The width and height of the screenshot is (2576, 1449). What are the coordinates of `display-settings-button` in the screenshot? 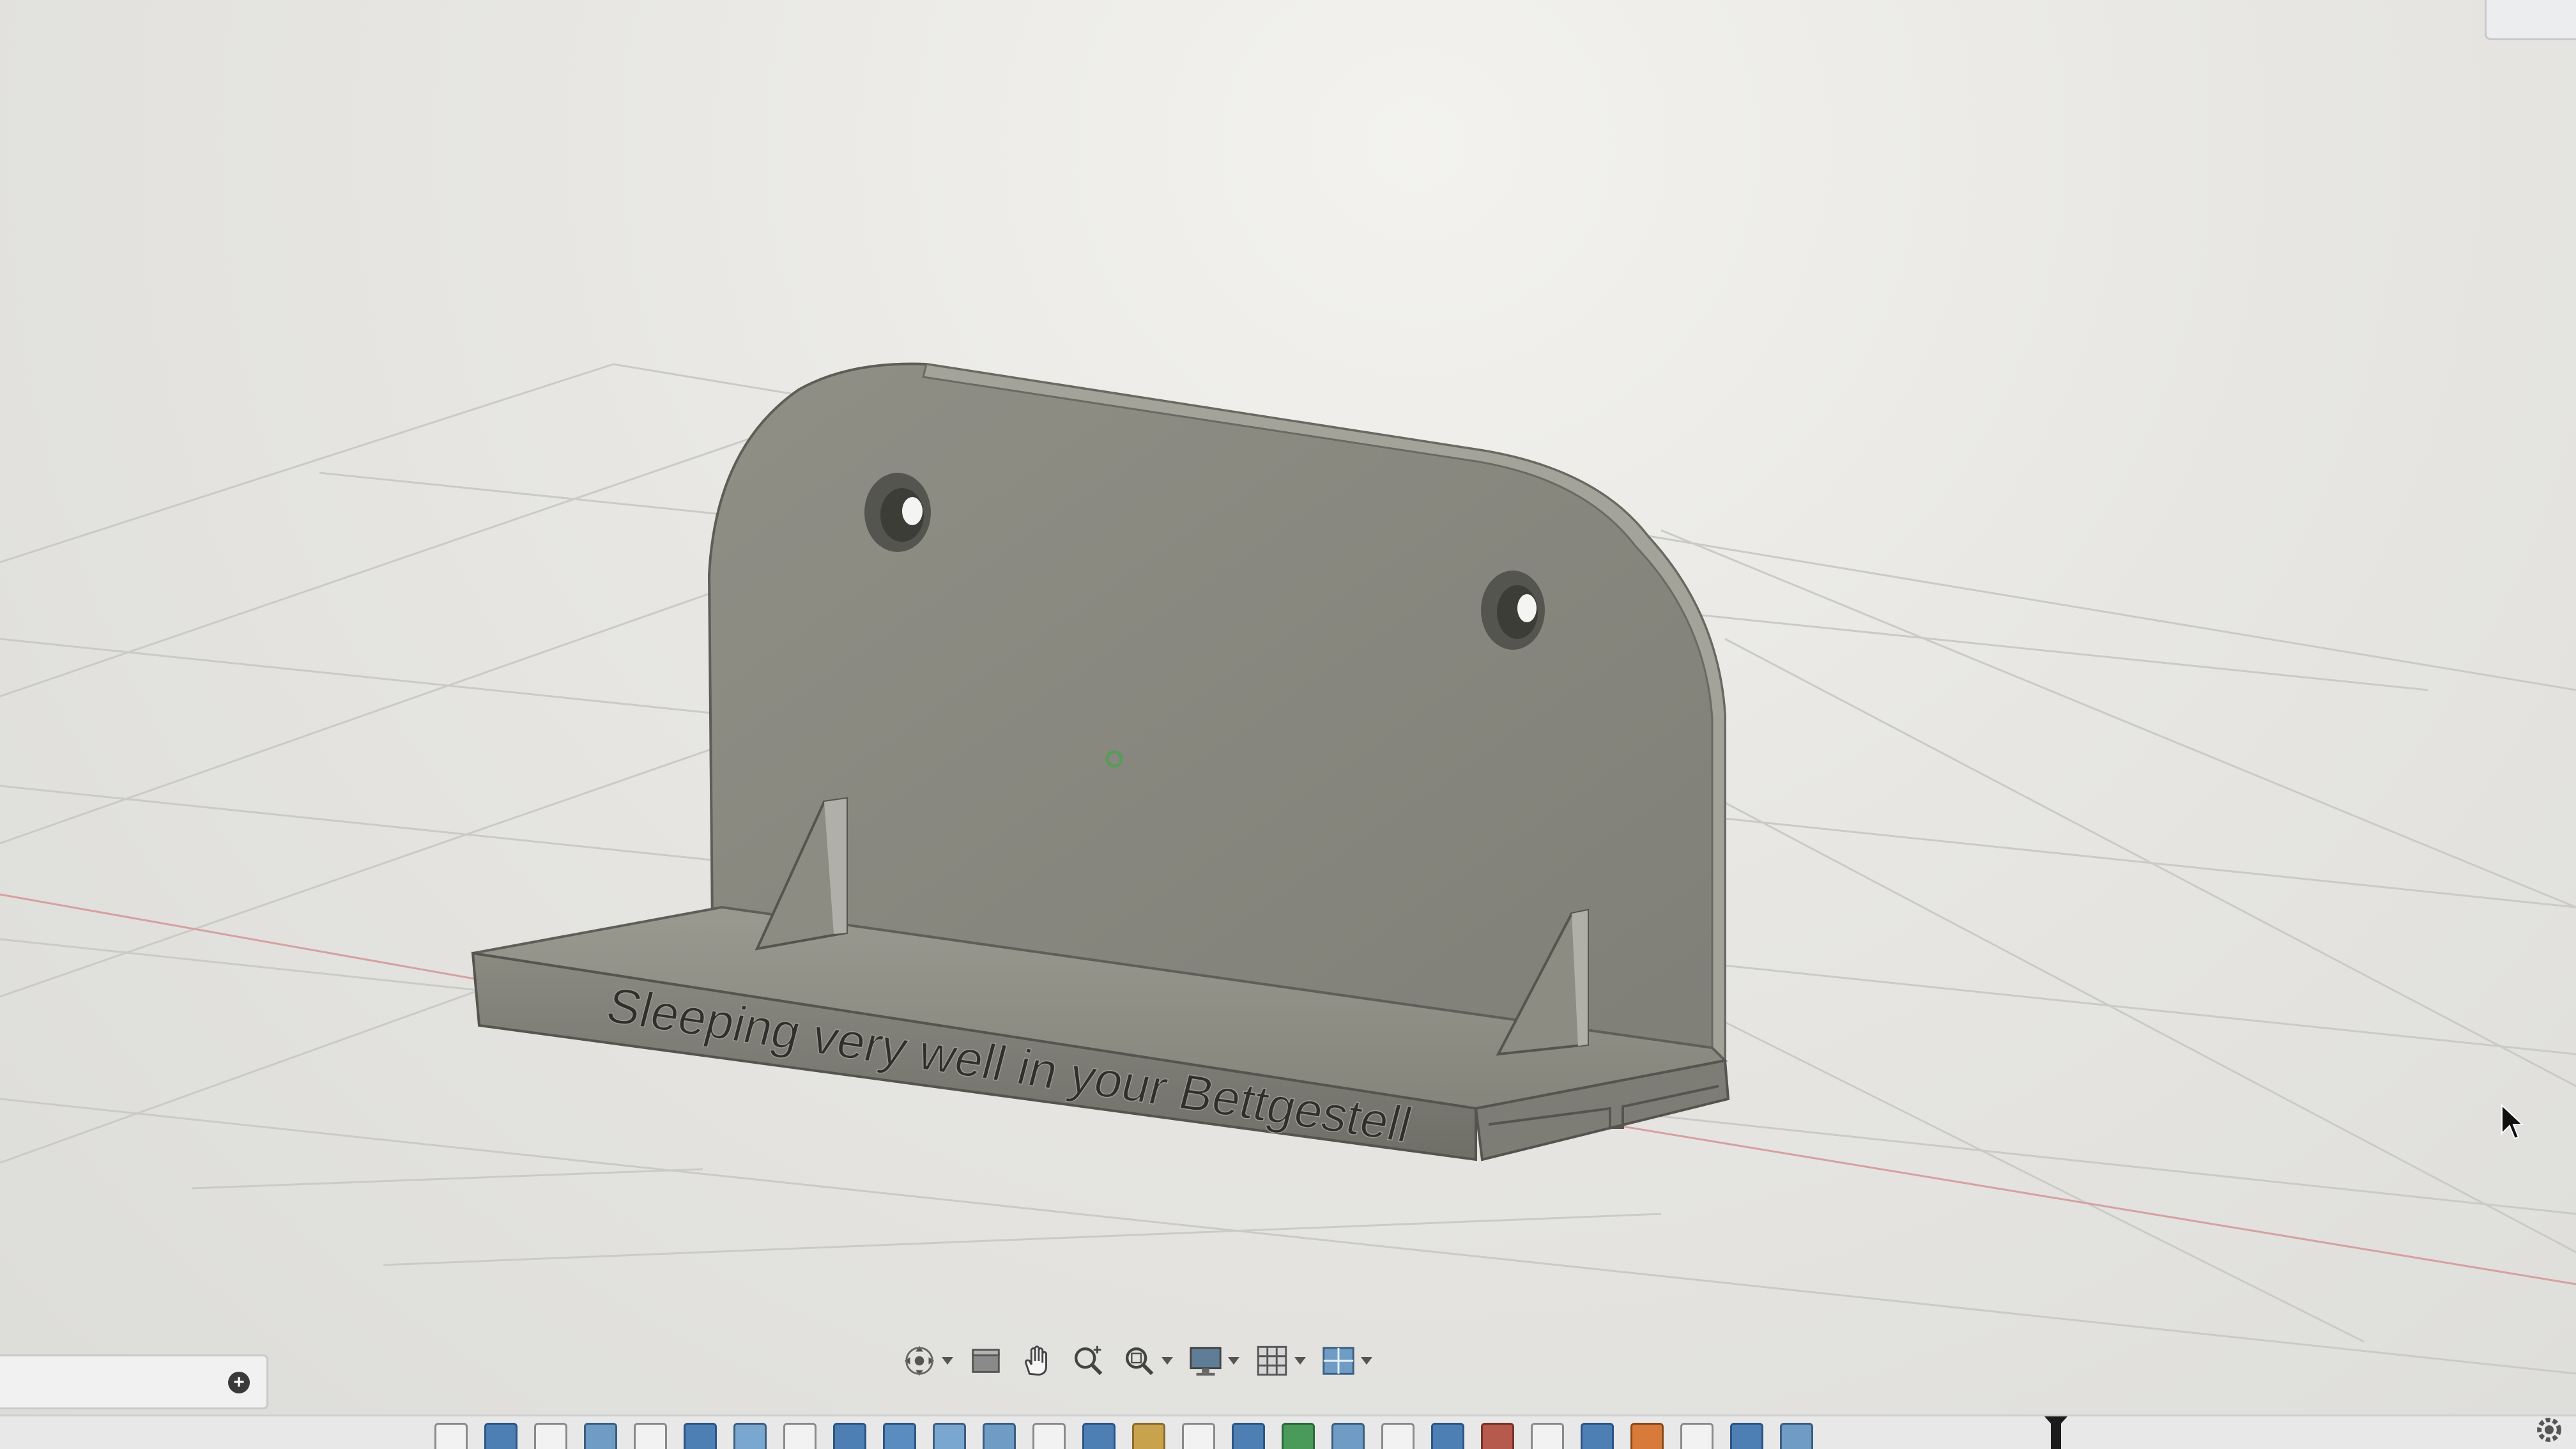 It's located at (1213, 1360).